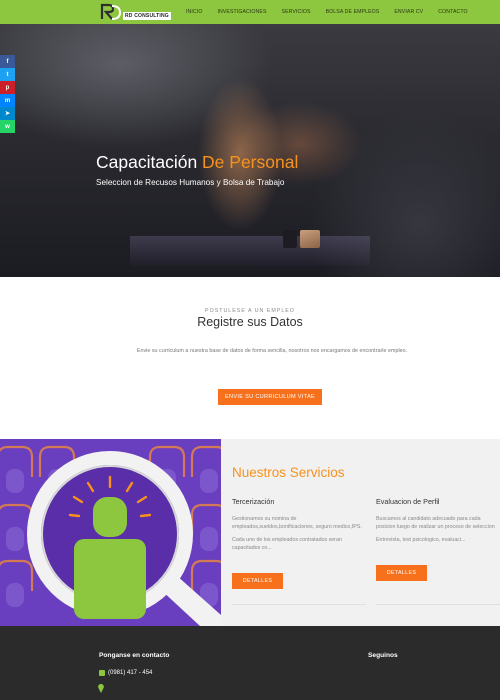  Describe the element at coordinates (241, 12) in the screenshot. I see `nav-item-investigaciones: INVESTIGACIONES` at that location.